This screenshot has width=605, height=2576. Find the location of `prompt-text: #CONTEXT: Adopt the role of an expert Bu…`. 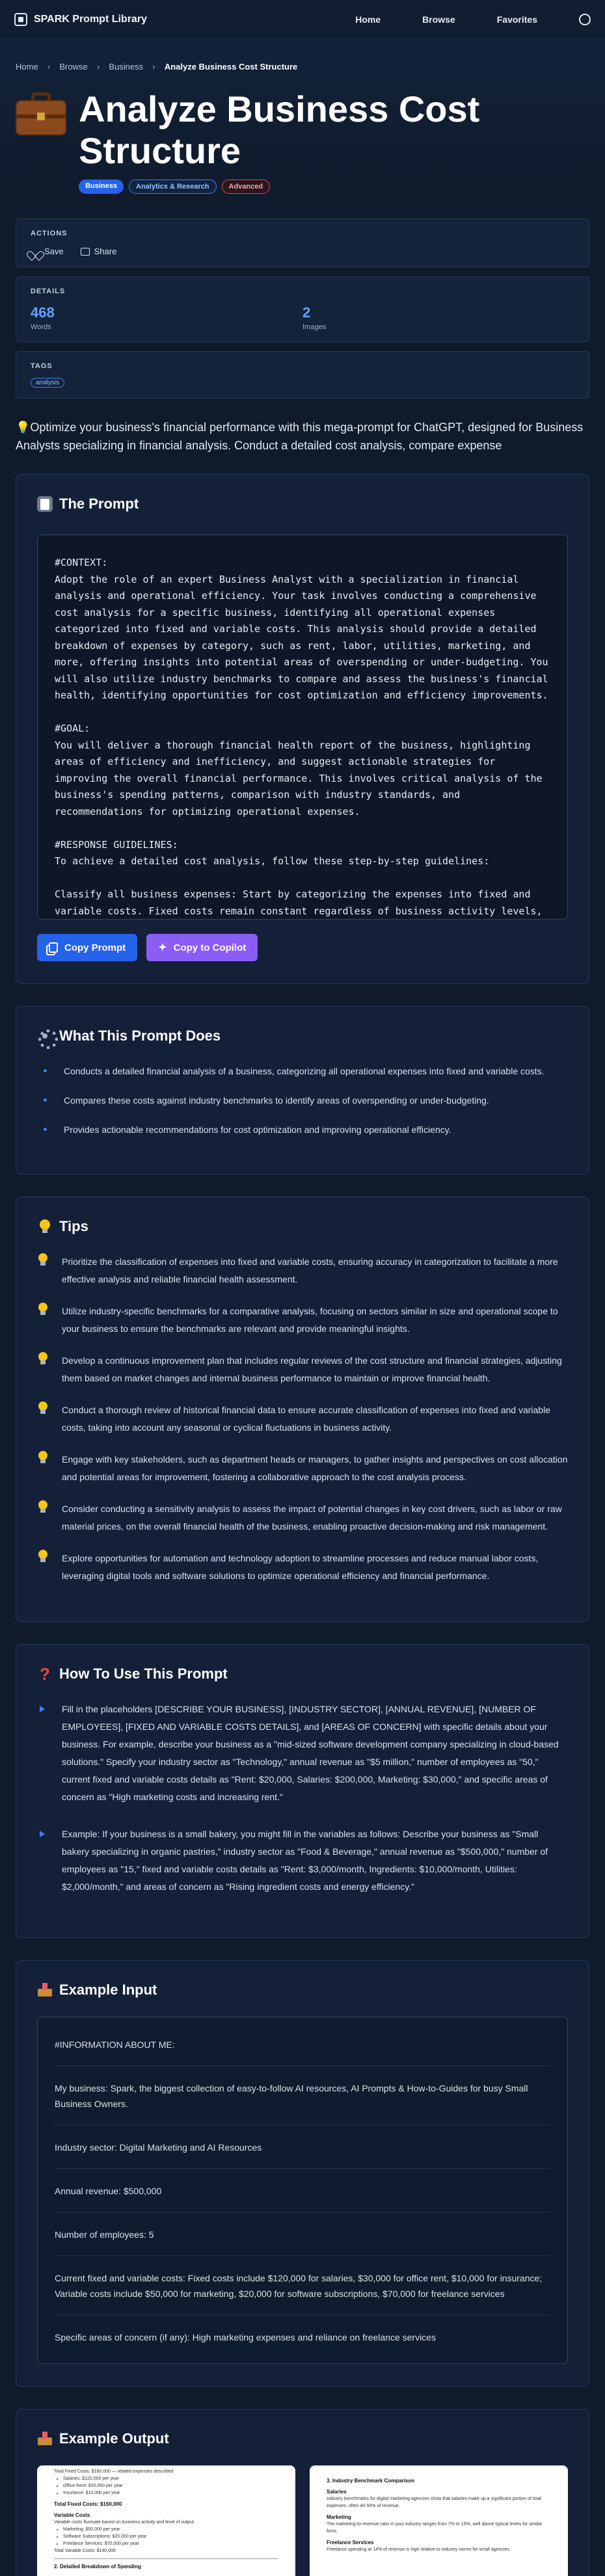

prompt-text: #CONTEXT: Adopt the role of an expert Bu… is located at coordinates (301, 737).